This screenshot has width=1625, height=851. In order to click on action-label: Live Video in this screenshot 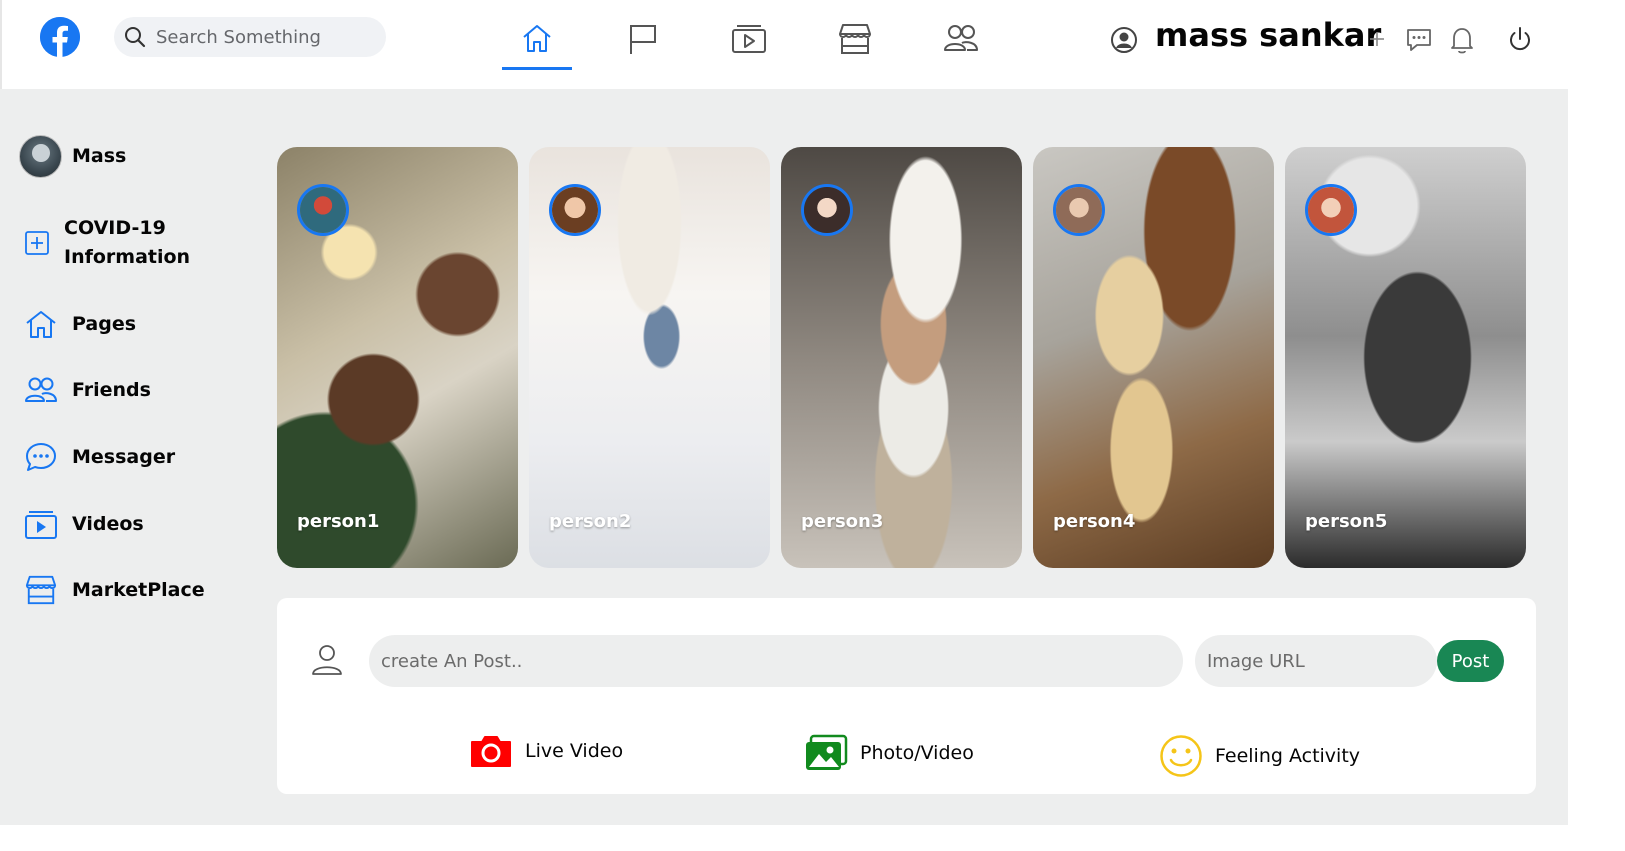, I will do `click(574, 751)`.